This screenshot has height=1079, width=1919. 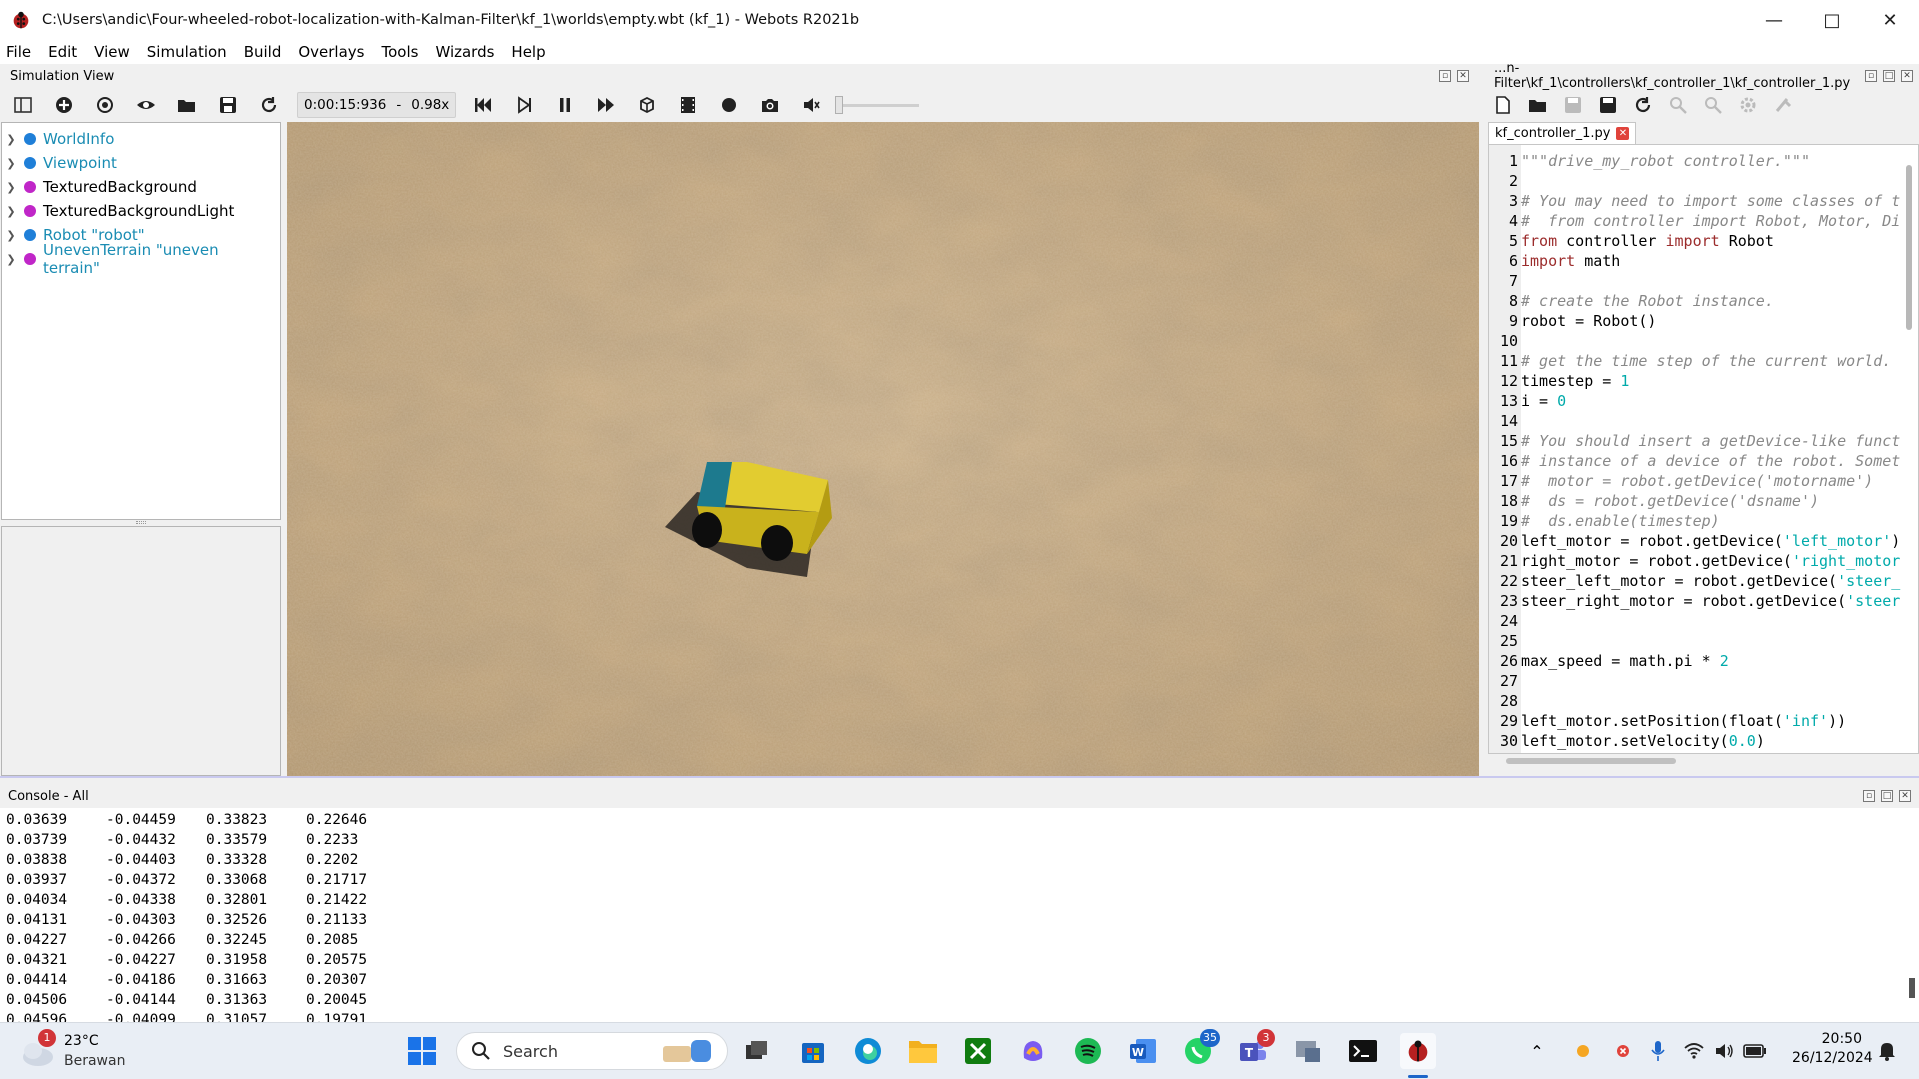 I want to click on taskbar-copilot, so click(x=1033, y=1051).